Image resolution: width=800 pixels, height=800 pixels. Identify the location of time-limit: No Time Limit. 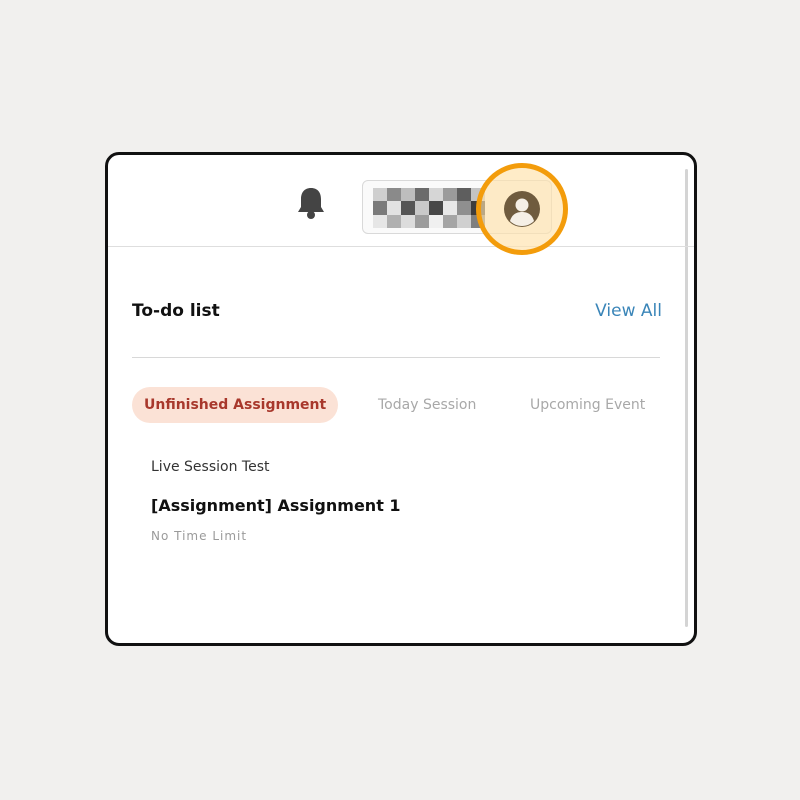
(199, 536).